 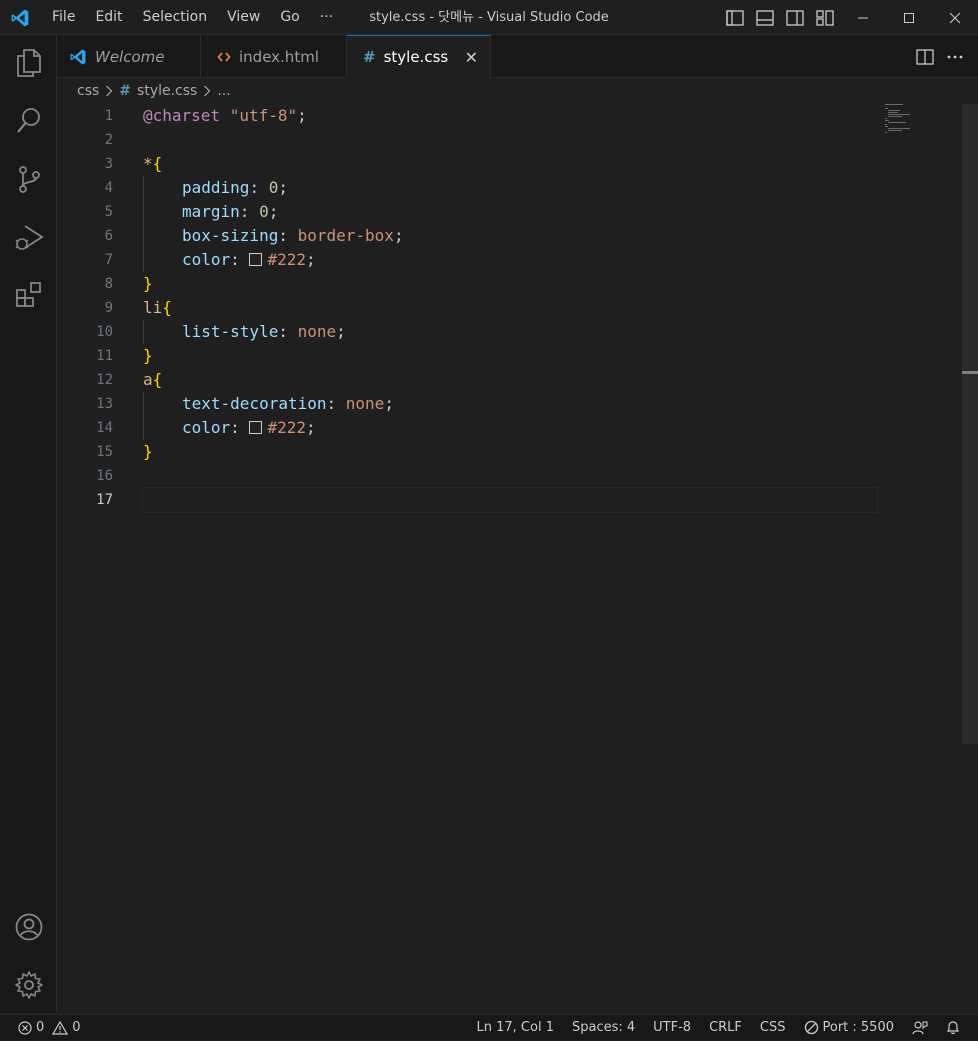 What do you see at coordinates (811, 1027) in the screenshot?
I see `circle-slash-icon` at bounding box center [811, 1027].